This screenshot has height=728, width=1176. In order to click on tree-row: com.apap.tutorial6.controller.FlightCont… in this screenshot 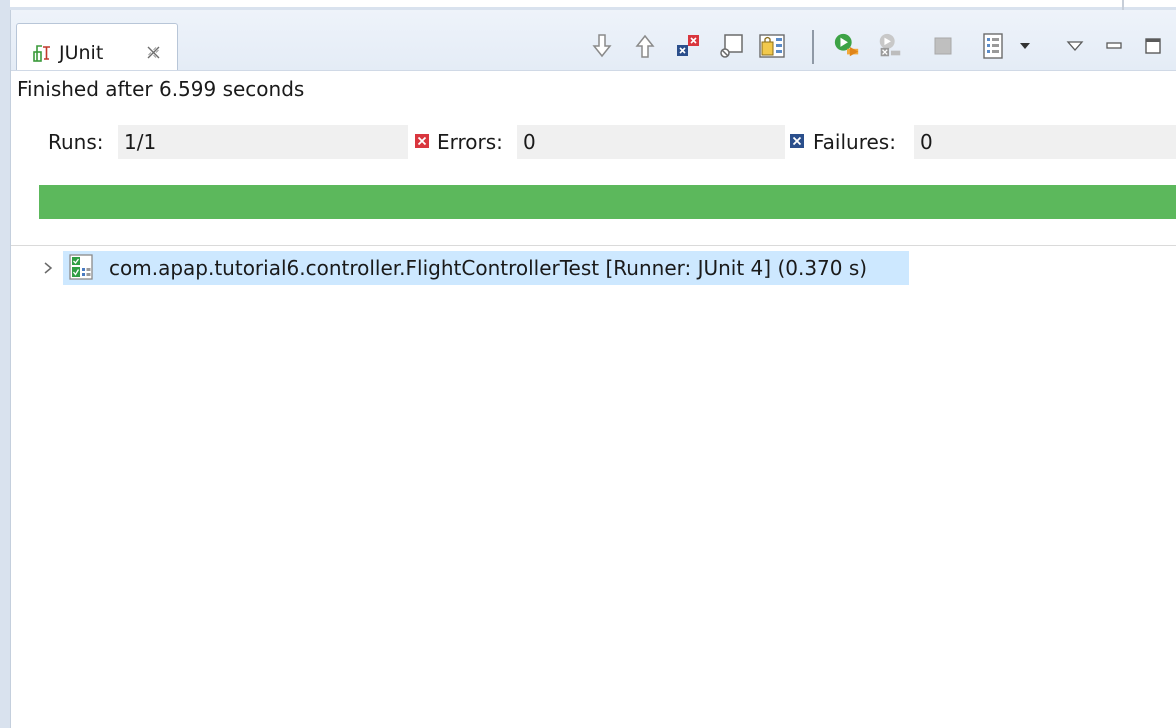, I will do `click(608, 268)`.